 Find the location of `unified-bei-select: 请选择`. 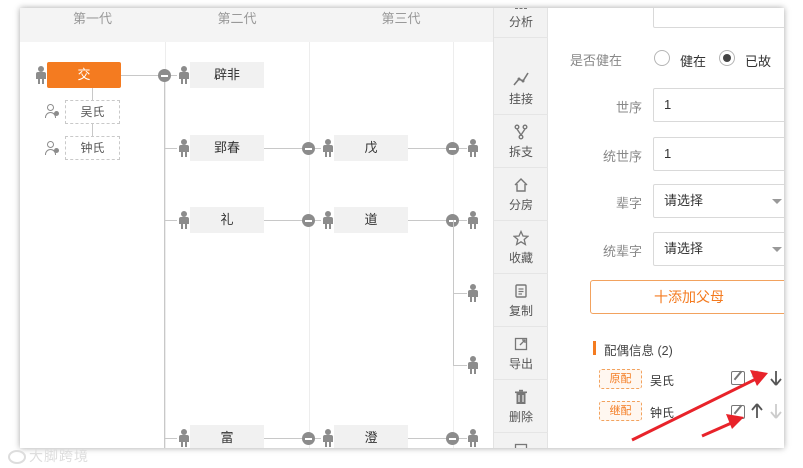

unified-bei-select: 请选择 is located at coordinates (718, 249).